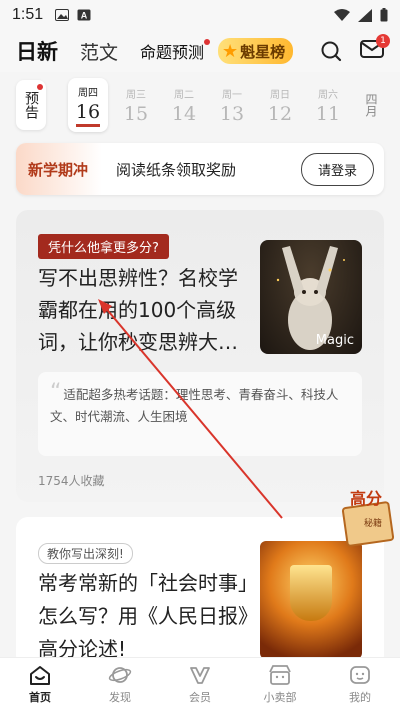 Image resolution: width=400 pixels, height=711 pixels. Describe the element at coordinates (230, 51) in the screenshot. I see `star-icon: ★` at that location.